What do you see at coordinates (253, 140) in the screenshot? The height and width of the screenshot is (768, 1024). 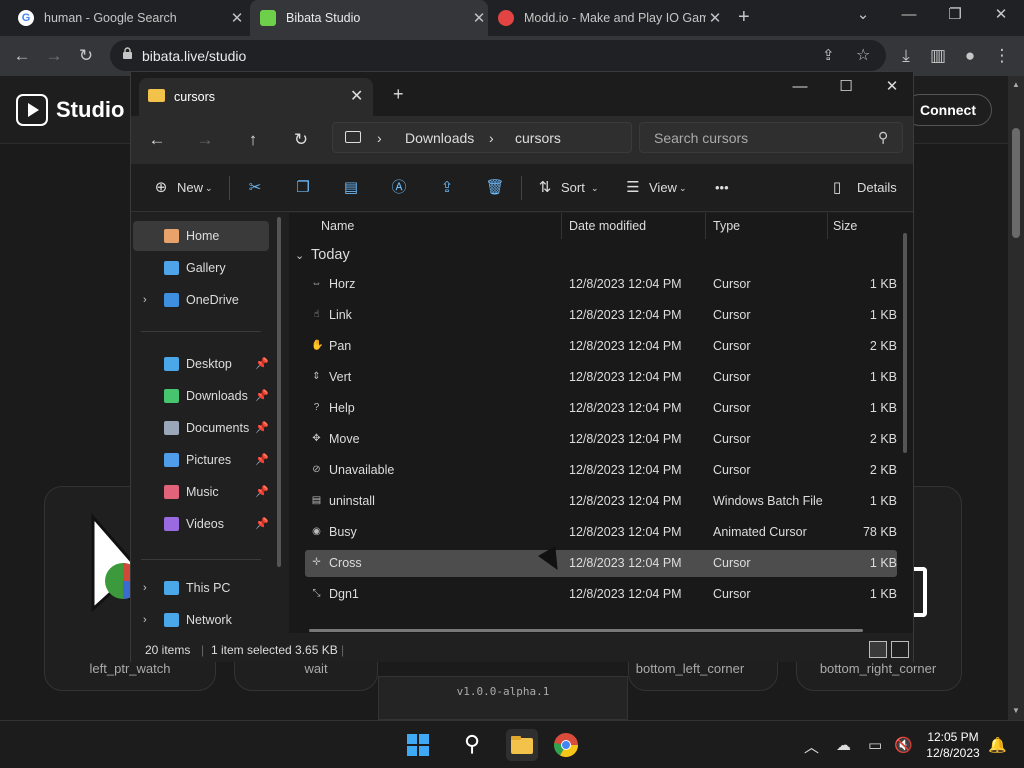 I see `up-arrow-icon: ↑` at bounding box center [253, 140].